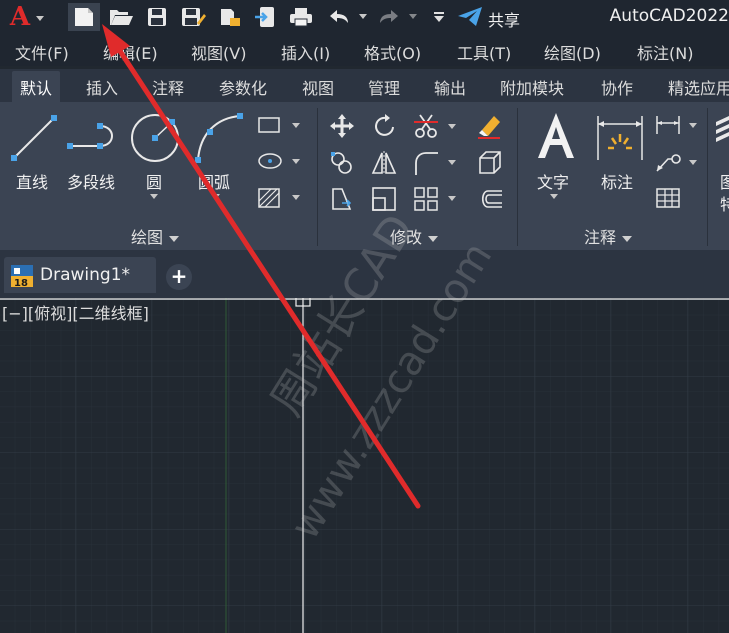 The image size is (729, 633). I want to click on arc-icon, so click(220, 138).